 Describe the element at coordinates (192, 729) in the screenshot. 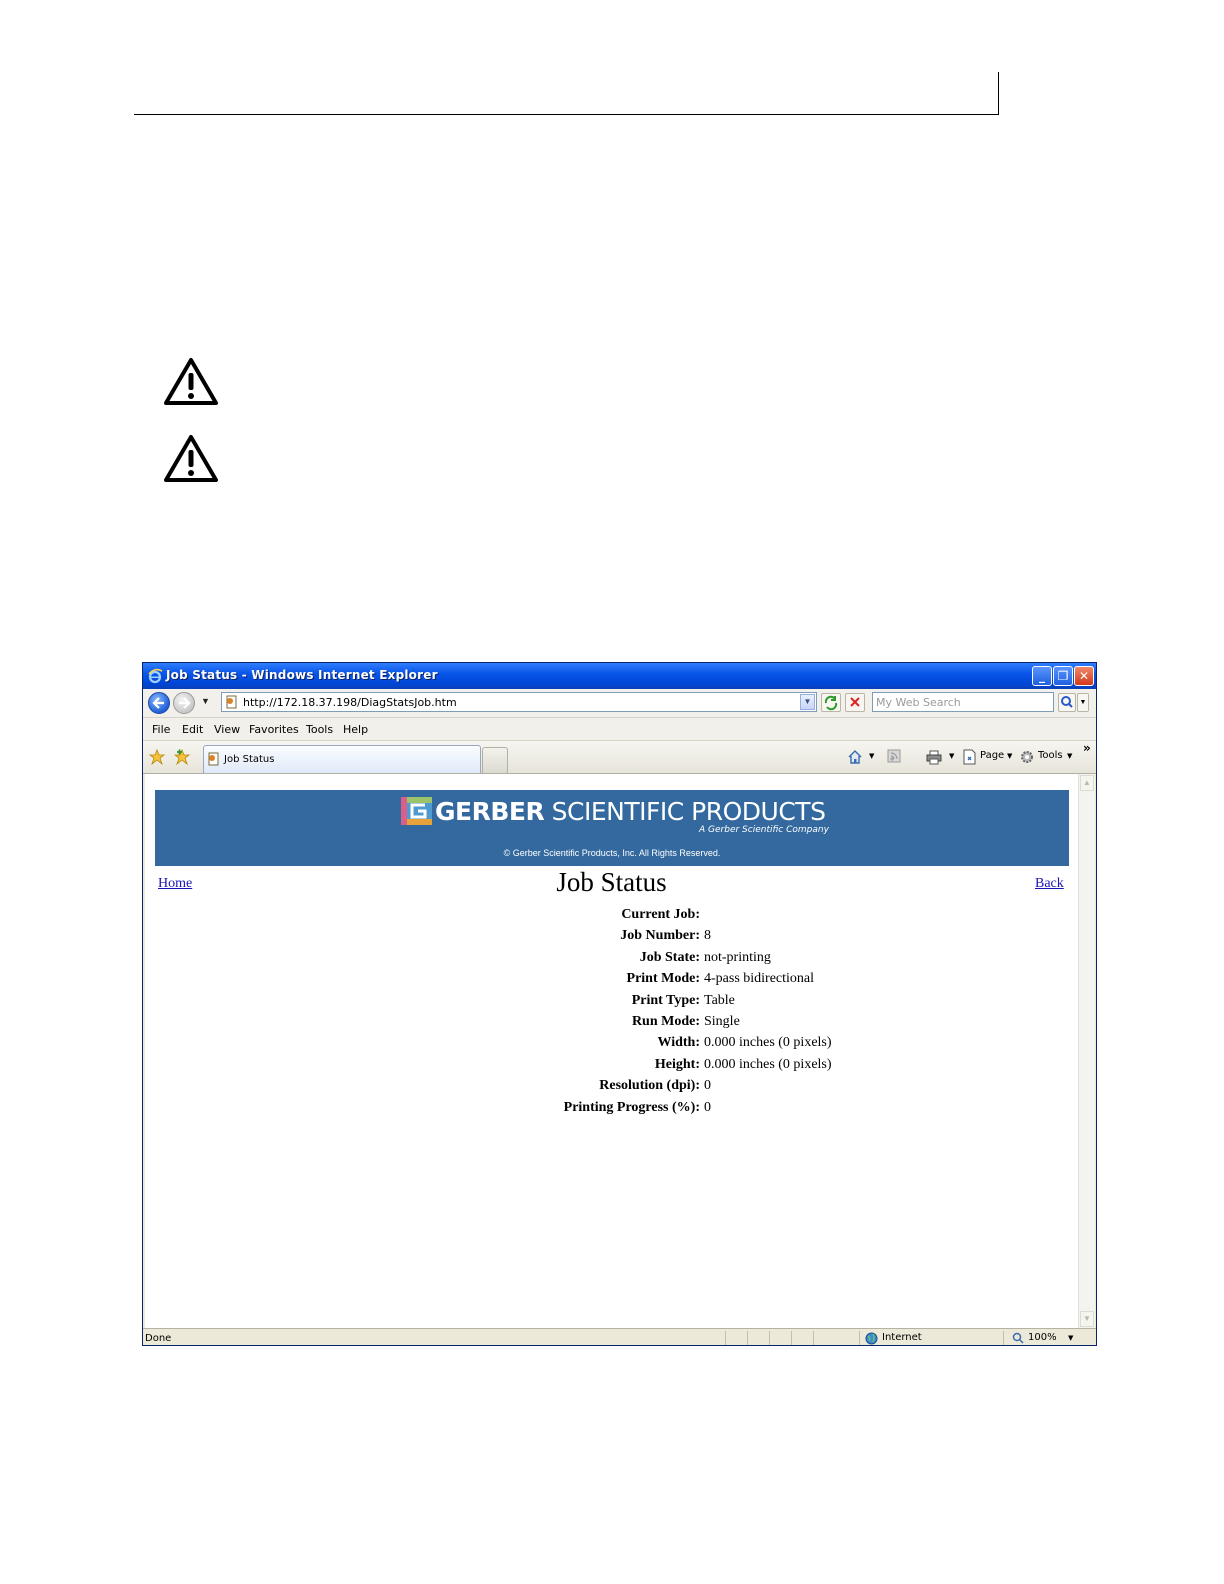

I see `menu-edit: Edit` at that location.